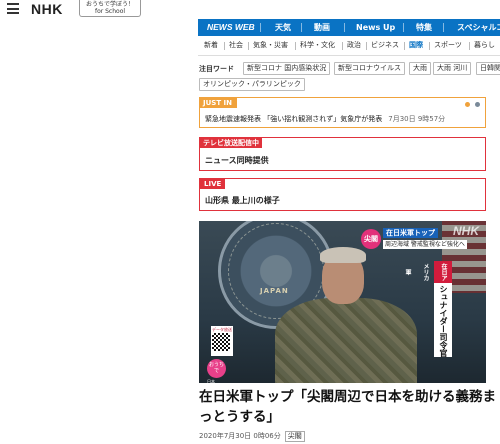 This screenshot has width=500, height=444. Describe the element at coordinates (342, 194) in the screenshot. I see `live-box: LIVE 山形県 最上川の様子` at that location.